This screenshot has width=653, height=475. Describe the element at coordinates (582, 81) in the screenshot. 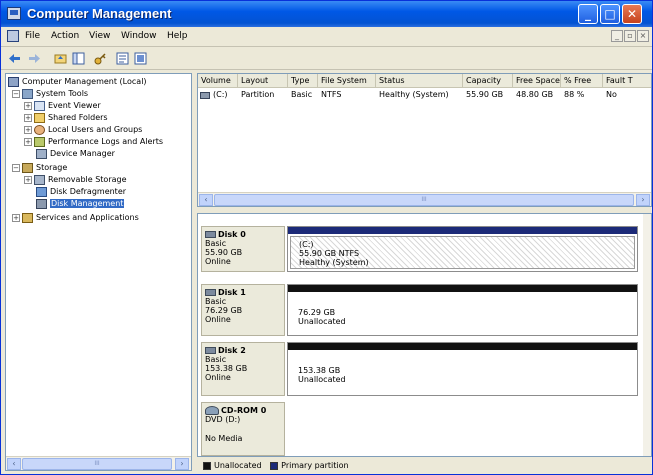

I see `column-header-percent-free: % Free` at that location.